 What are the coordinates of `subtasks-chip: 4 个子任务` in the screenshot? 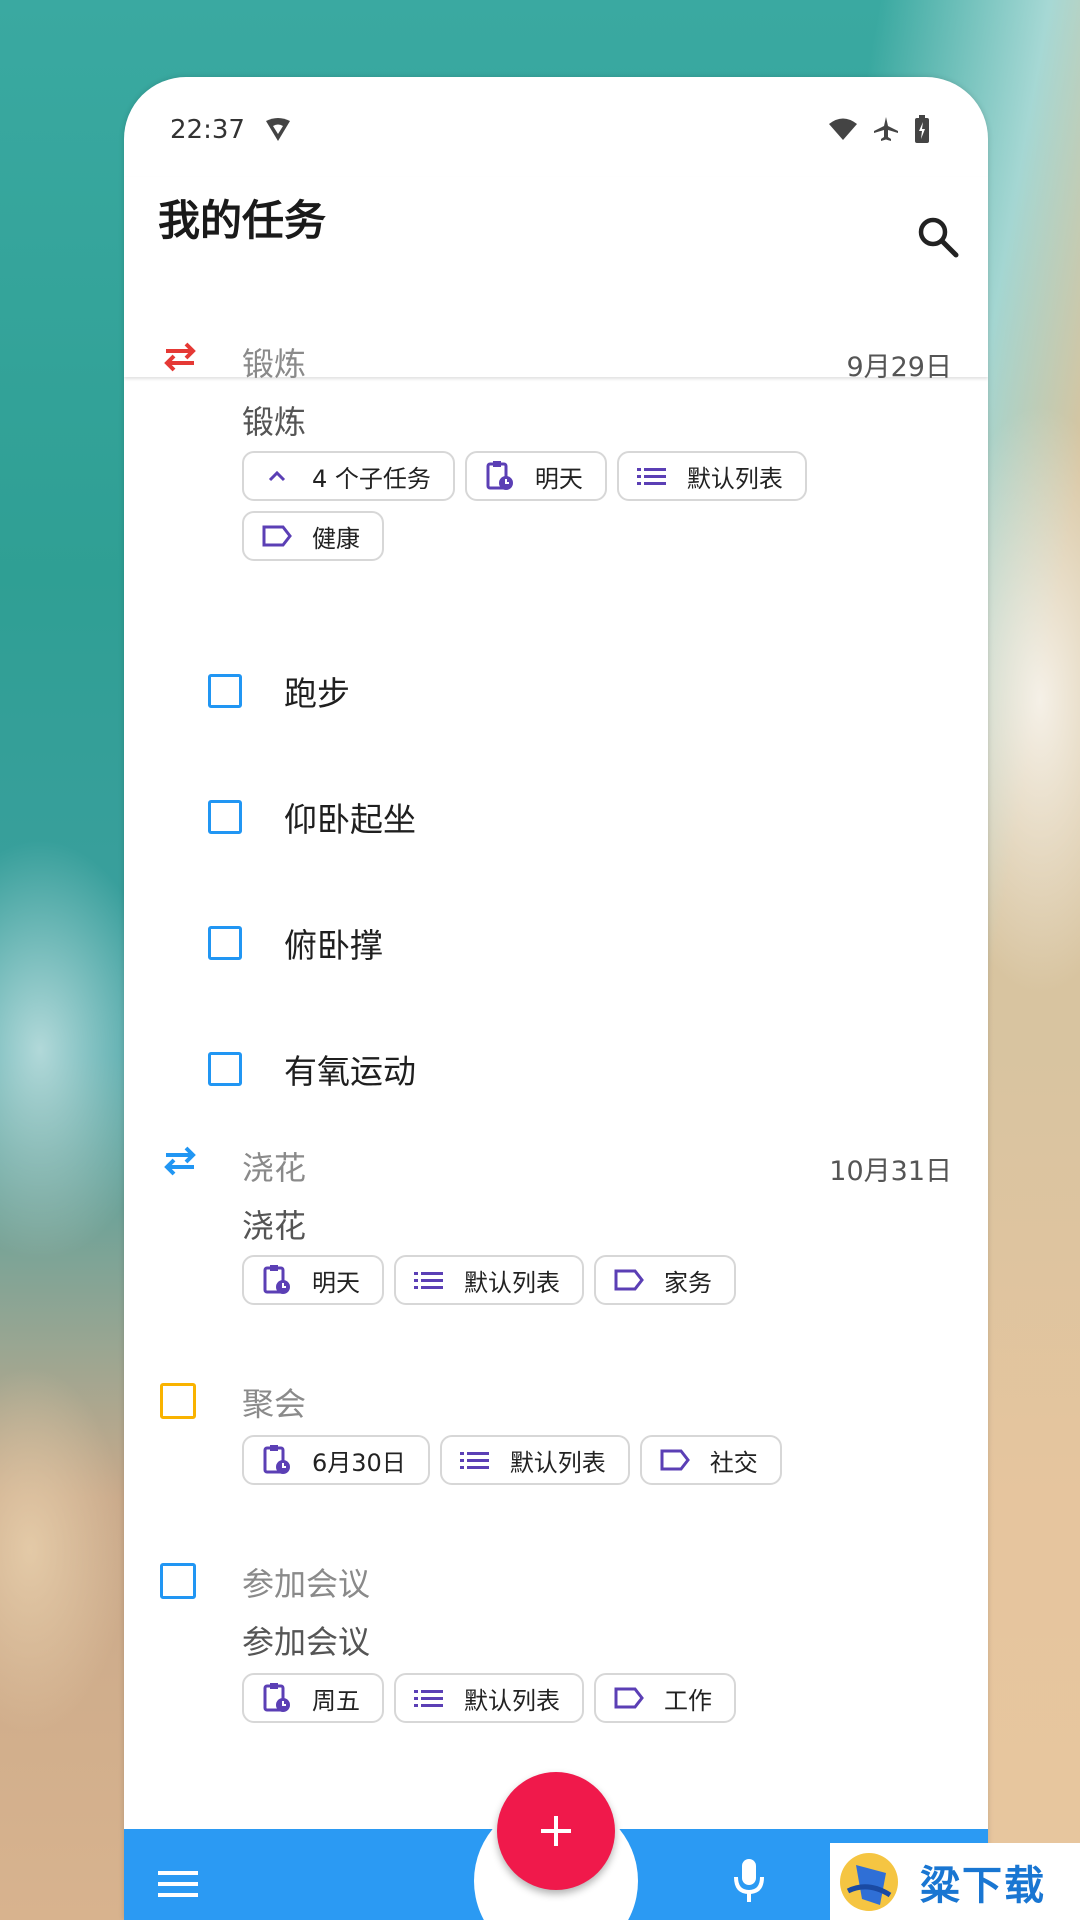 It's located at (348, 476).